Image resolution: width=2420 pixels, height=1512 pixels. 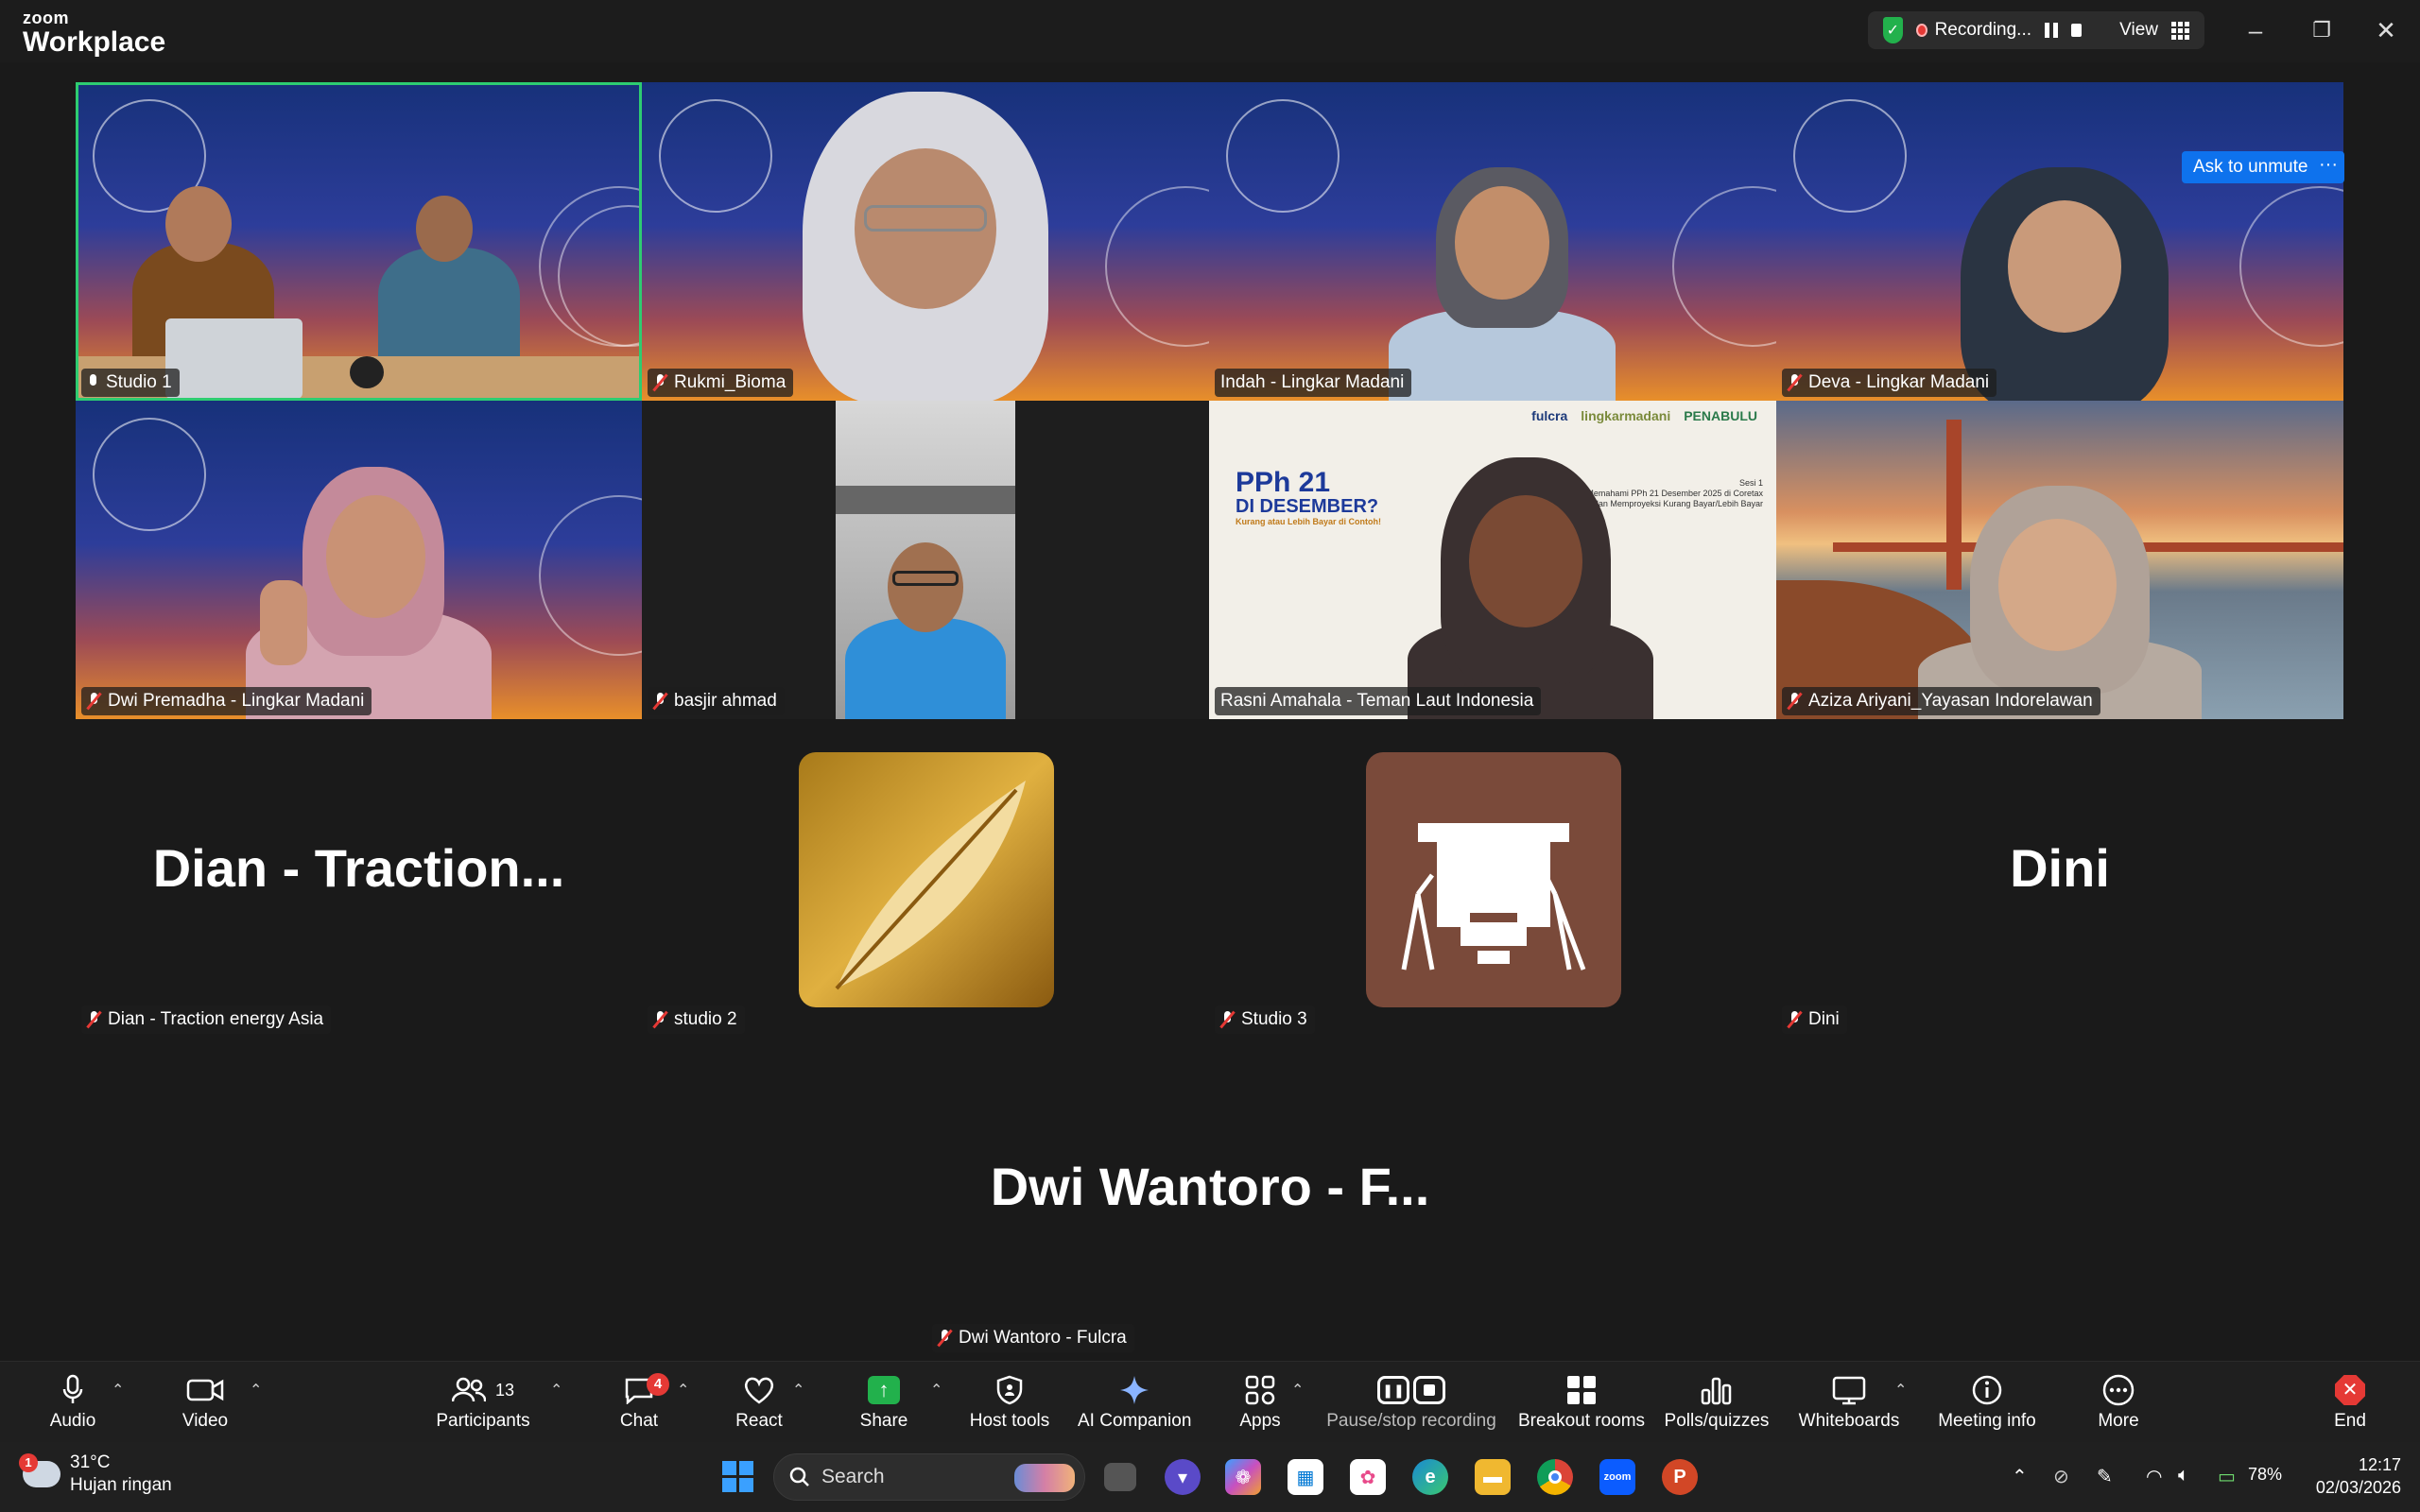 I want to click on view-button: View, so click(x=2138, y=30).